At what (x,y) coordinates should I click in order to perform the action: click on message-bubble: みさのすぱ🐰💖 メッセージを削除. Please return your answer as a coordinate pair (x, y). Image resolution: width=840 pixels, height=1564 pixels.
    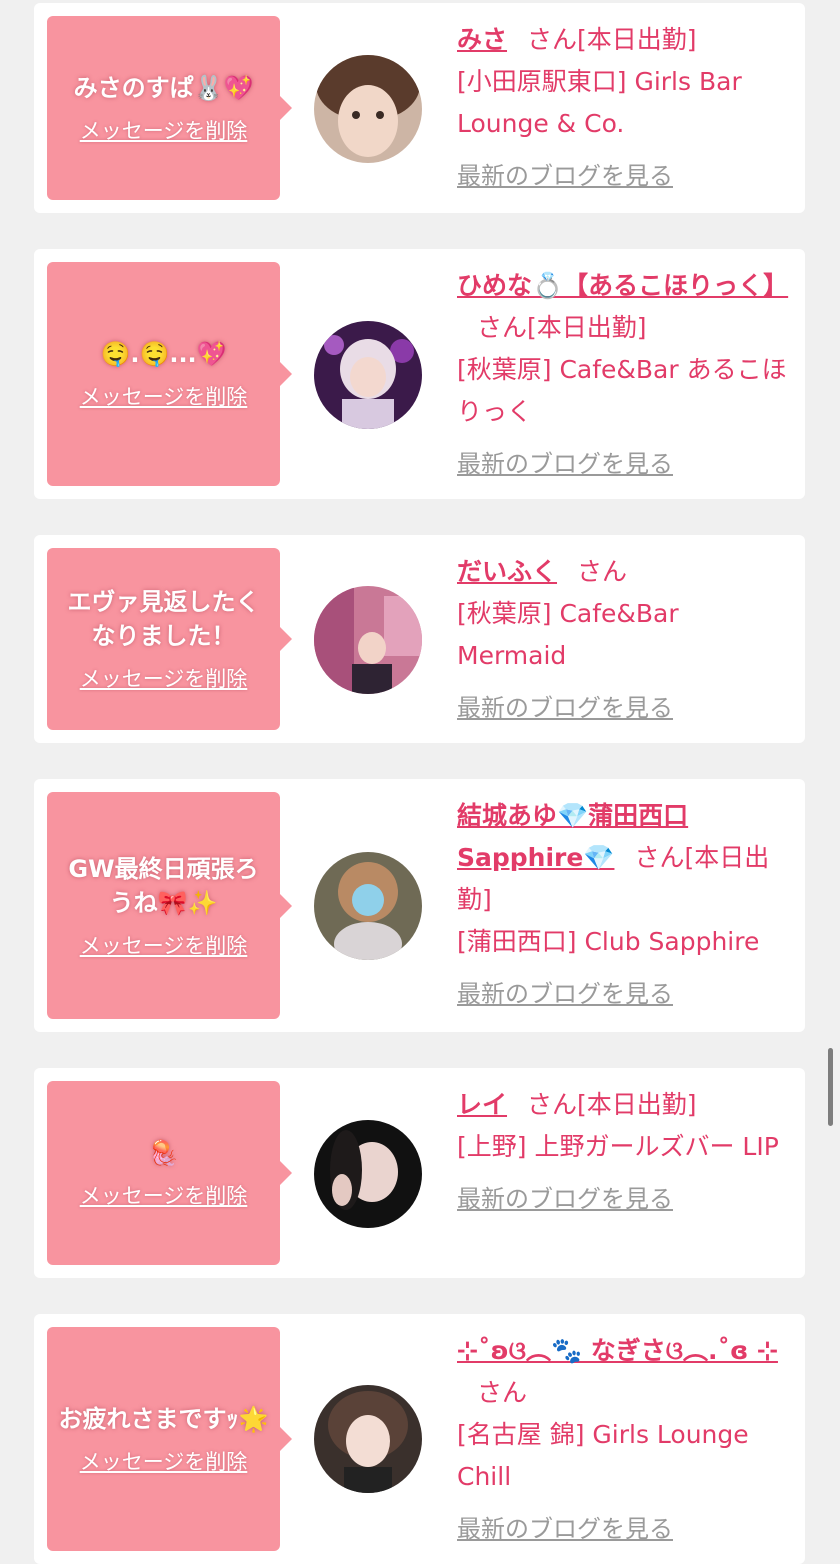
    Looking at the image, I should click on (169, 108).